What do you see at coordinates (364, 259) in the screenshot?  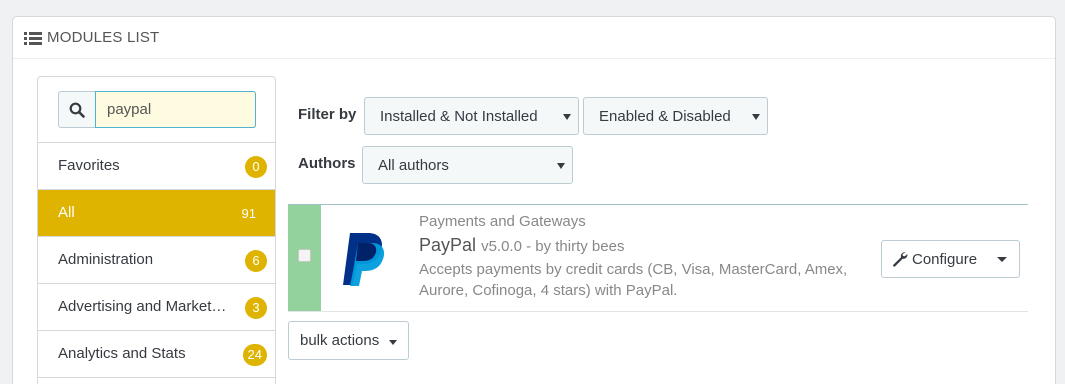 I see `paypal-logo-icon` at bounding box center [364, 259].